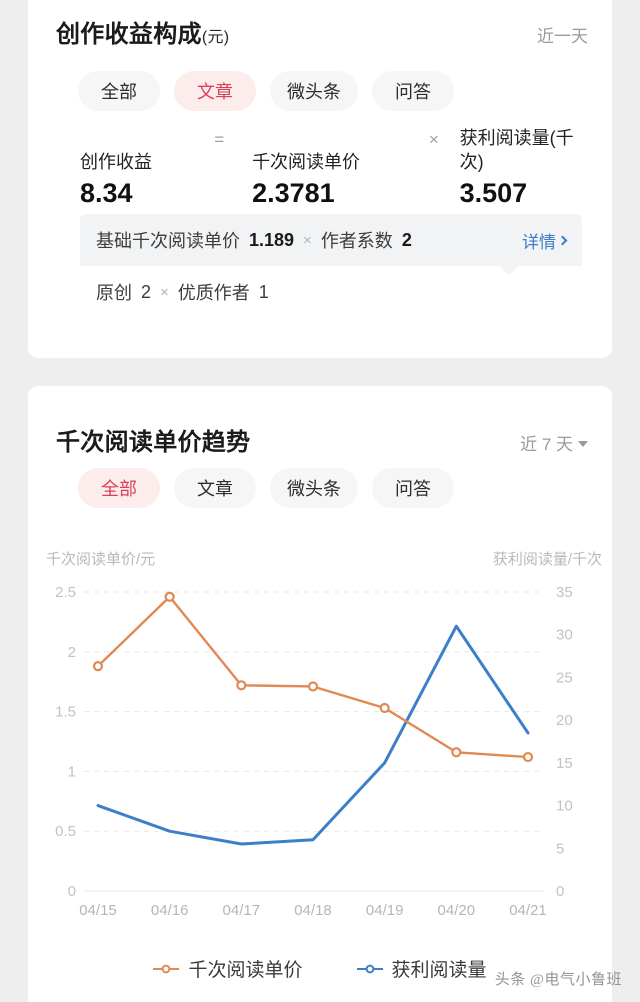  What do you see at coordinates (539, 242) in the screenshot?
I see `detail-link-label: 详情` at bounding box center [539, 242].